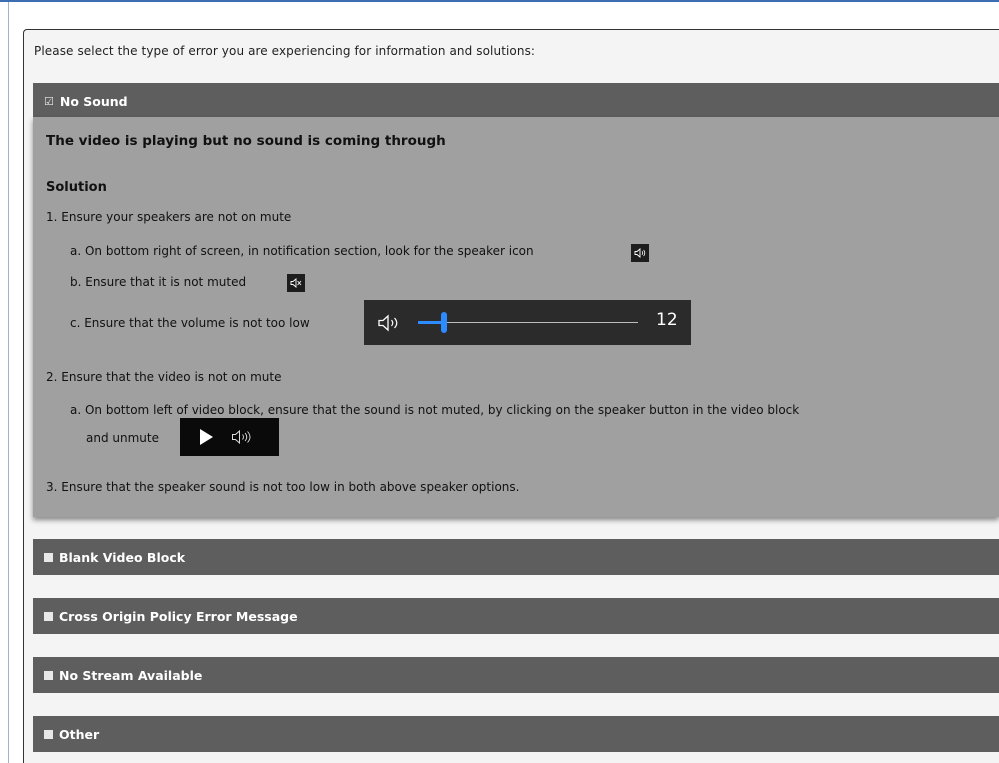 The image size is (999, 763). What do you see at coordinates (190, 323) in the screenshot?
I see `step-1c: c. Ensure that the volume is not too low` at bounding box center [190, 323].